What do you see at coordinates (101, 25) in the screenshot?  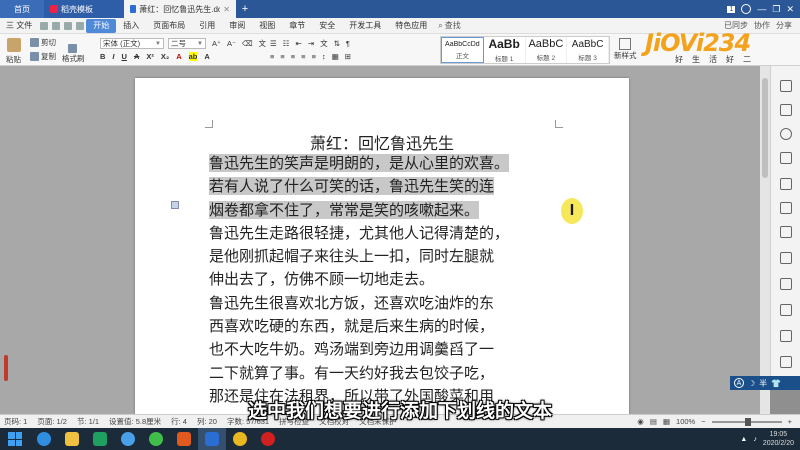 I see `menu-item-start: 开始` at bounding box center [101, 25].